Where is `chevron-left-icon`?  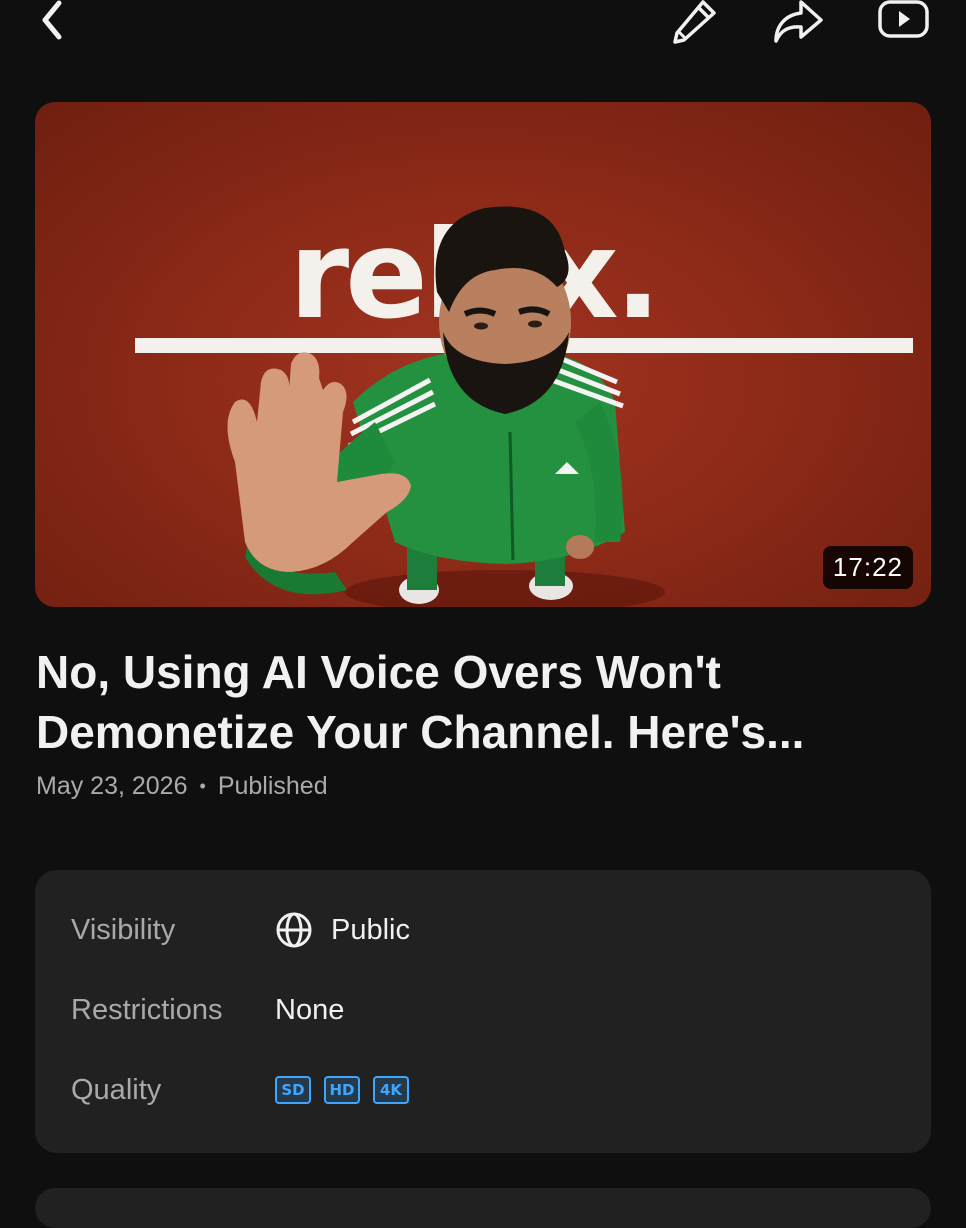 chevron-left-icon is located at coordinates (52, 20).